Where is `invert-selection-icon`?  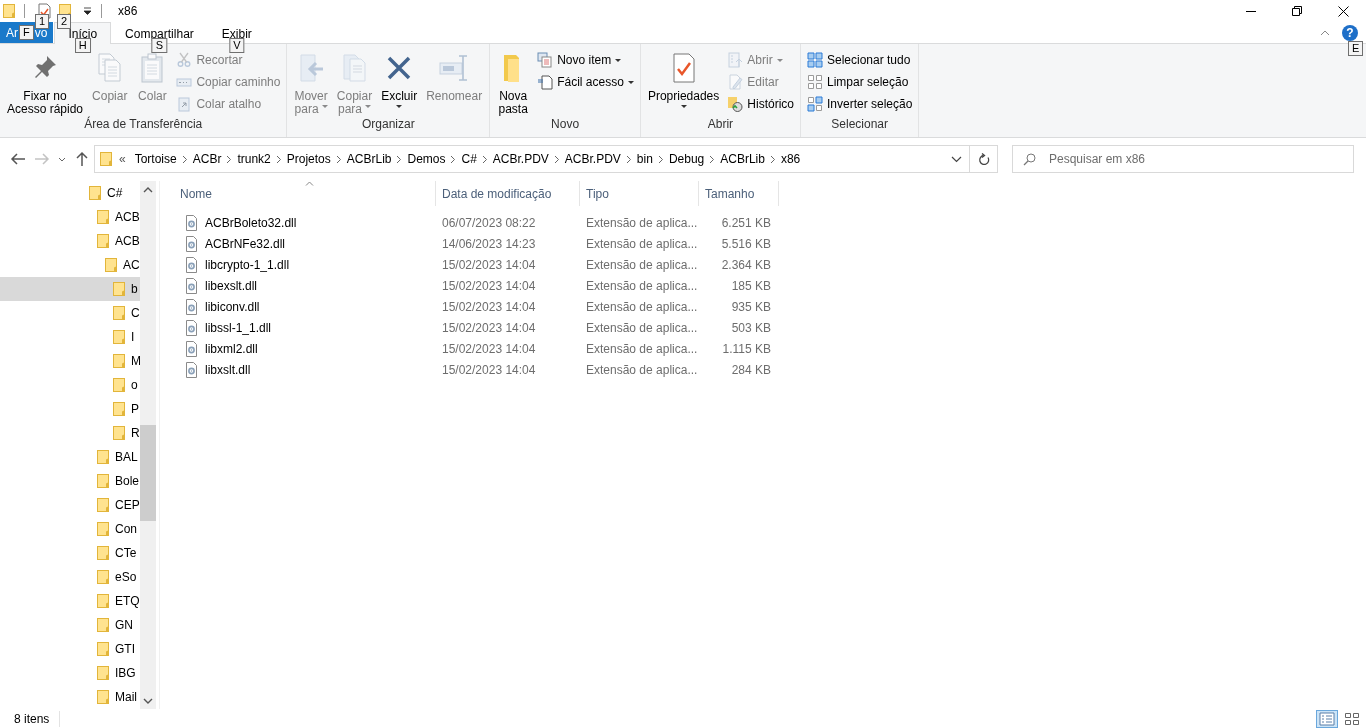
invert-selection-icon is located at coordinates (815, 104).